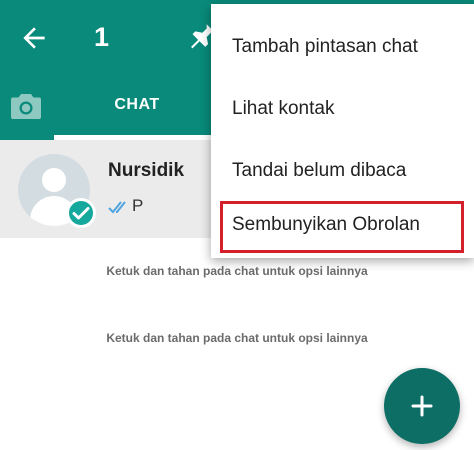 This screenshot has width=474, height=450. What do you see at coordinates (325, 46) in the screenshot?
I see `menu-item-label: Tambah pintasan chat` at bounding box center [325, 46].